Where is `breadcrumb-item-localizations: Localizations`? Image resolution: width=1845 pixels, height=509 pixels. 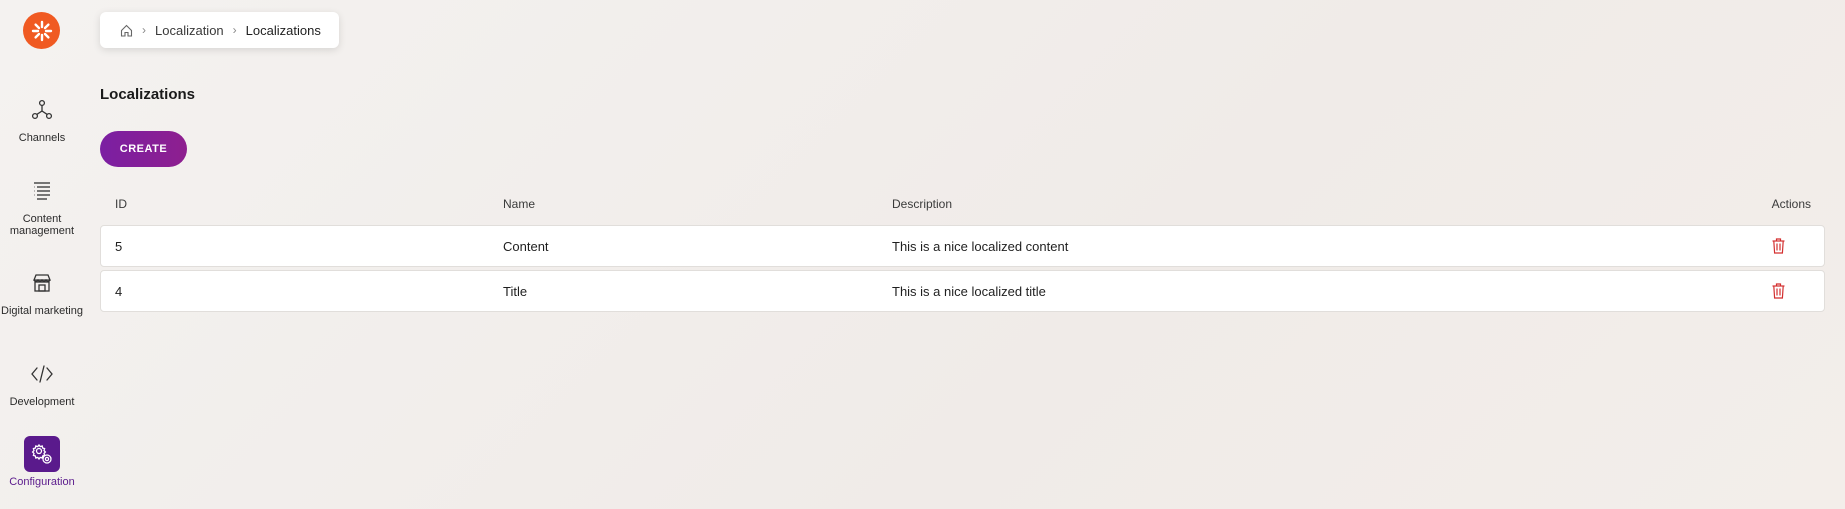 breadcrumb-item-localizations: Localizations is located at coordinates (283, 30).